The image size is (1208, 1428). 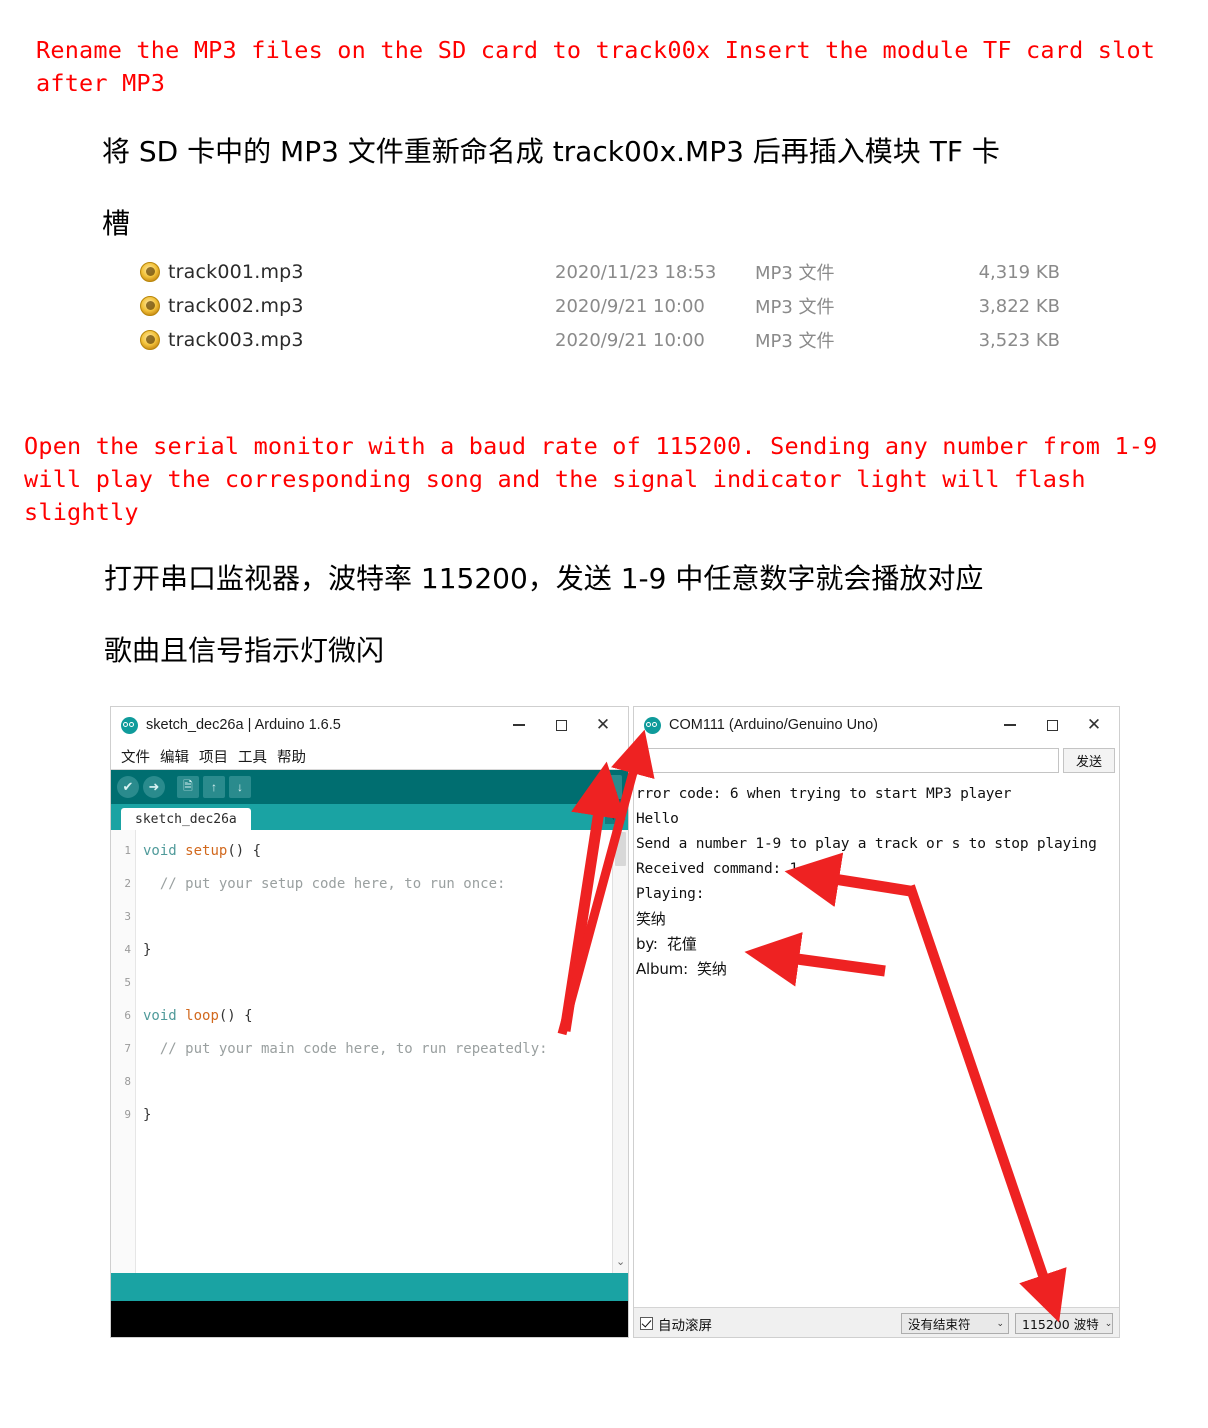 I want to click on monitor-close-button: ✕, so click(x=1094, y=725).